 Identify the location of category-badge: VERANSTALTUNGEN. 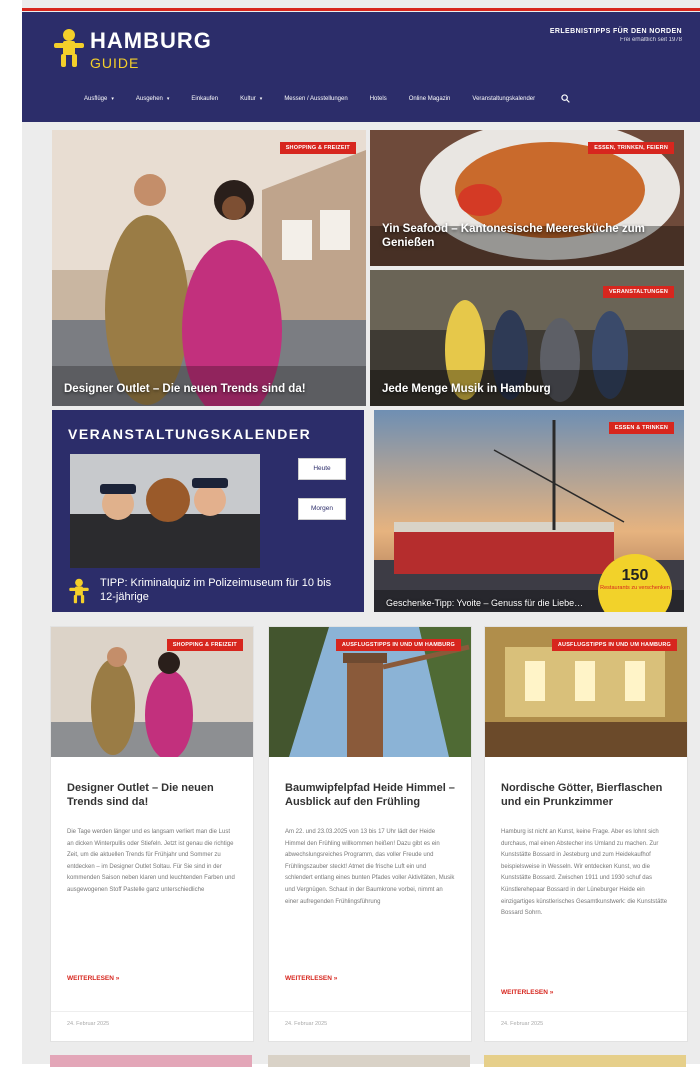
(638, 292).